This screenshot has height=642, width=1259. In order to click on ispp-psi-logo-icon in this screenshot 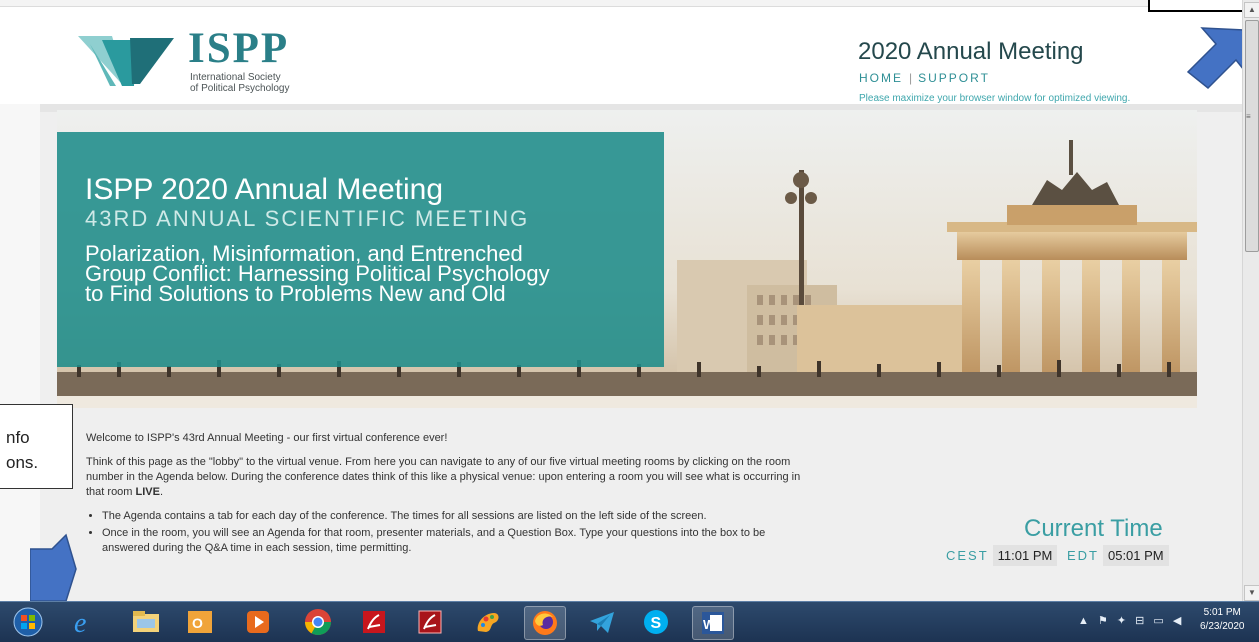, I will do `click(126, 61)`.